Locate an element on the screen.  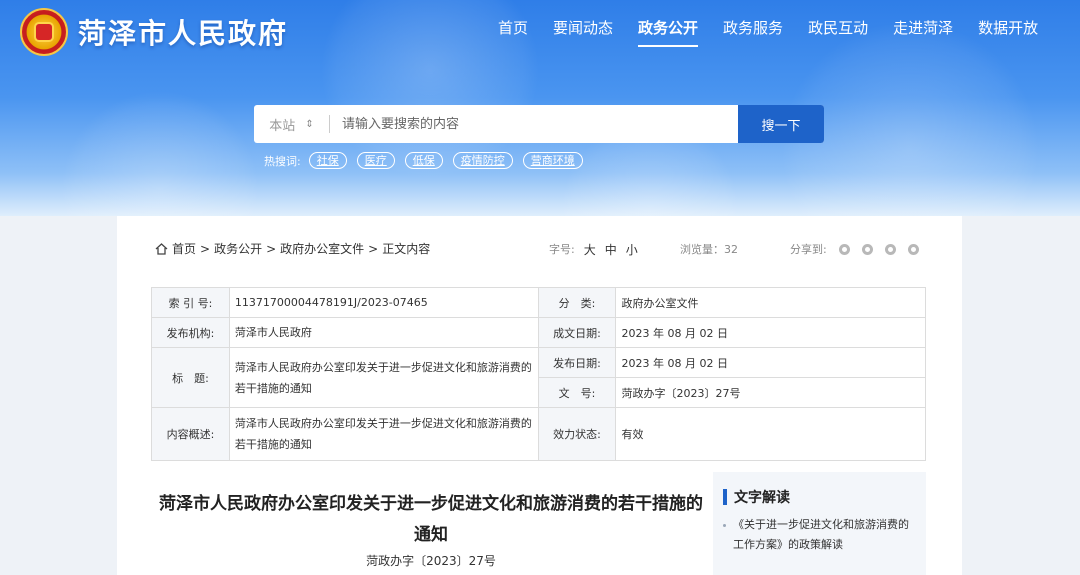
wechat-icon is located at coordinates (844, 249).